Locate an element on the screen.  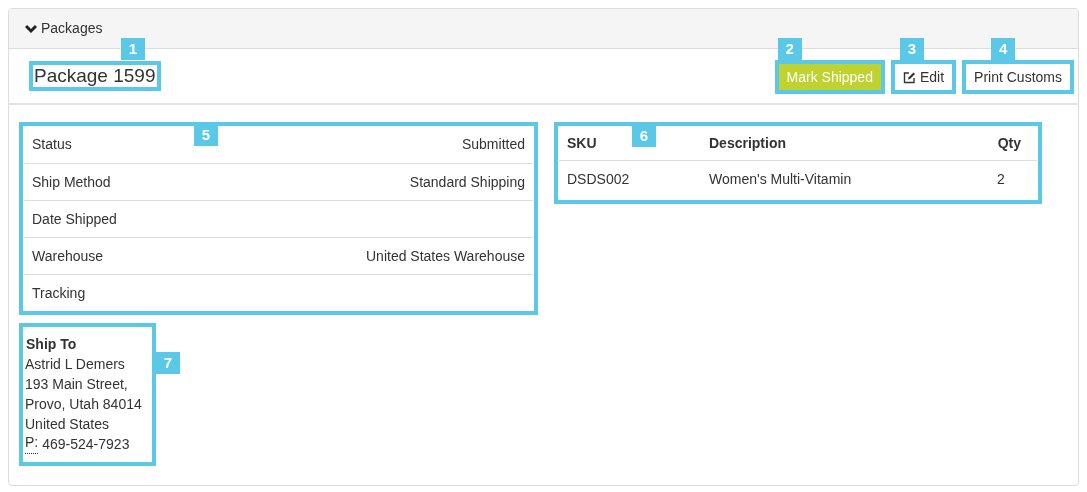
callout-number: 3 is located at coordinates (911, 49).